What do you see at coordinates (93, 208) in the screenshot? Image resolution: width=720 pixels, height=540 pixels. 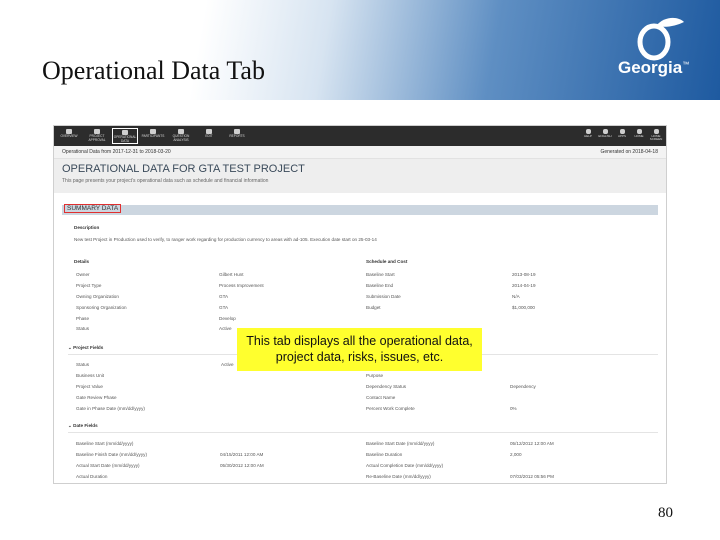 I see `summary-data-title: SUMMARY DATA` at bounding box center [93, 208].